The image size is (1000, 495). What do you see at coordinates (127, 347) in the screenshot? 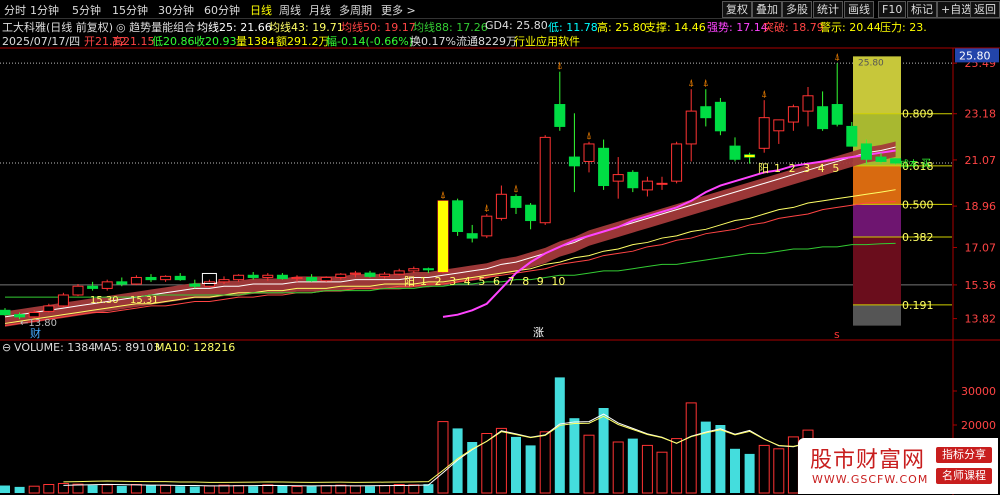
I see `vol-ma5-value: MA5: 89103` at bounding box center [127, 347].